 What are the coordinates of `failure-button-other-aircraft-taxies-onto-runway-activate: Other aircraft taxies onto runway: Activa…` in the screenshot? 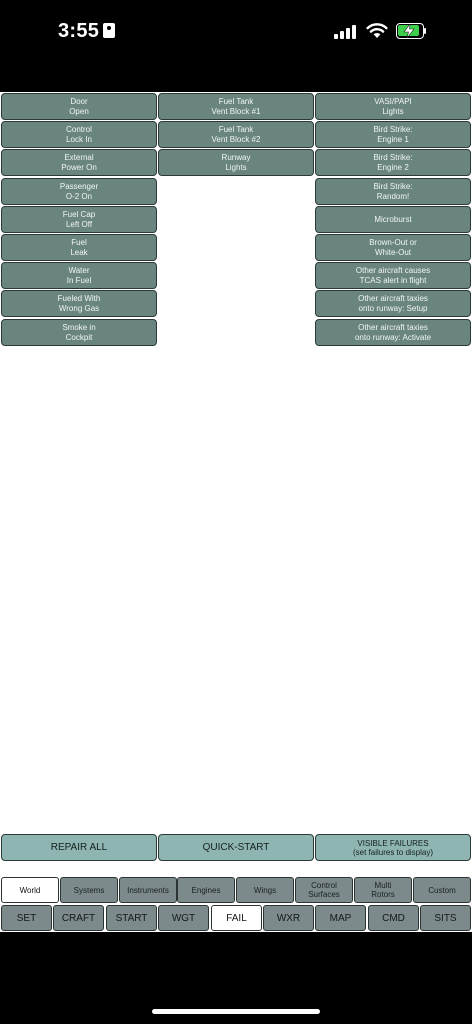 It's located at (393, 332).